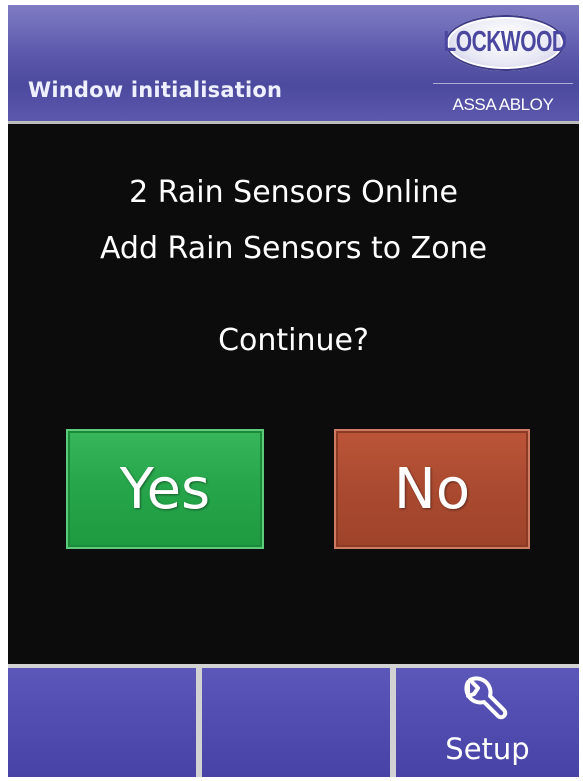  I want to click on screen-title: Window initialisation, so click(155, 90).